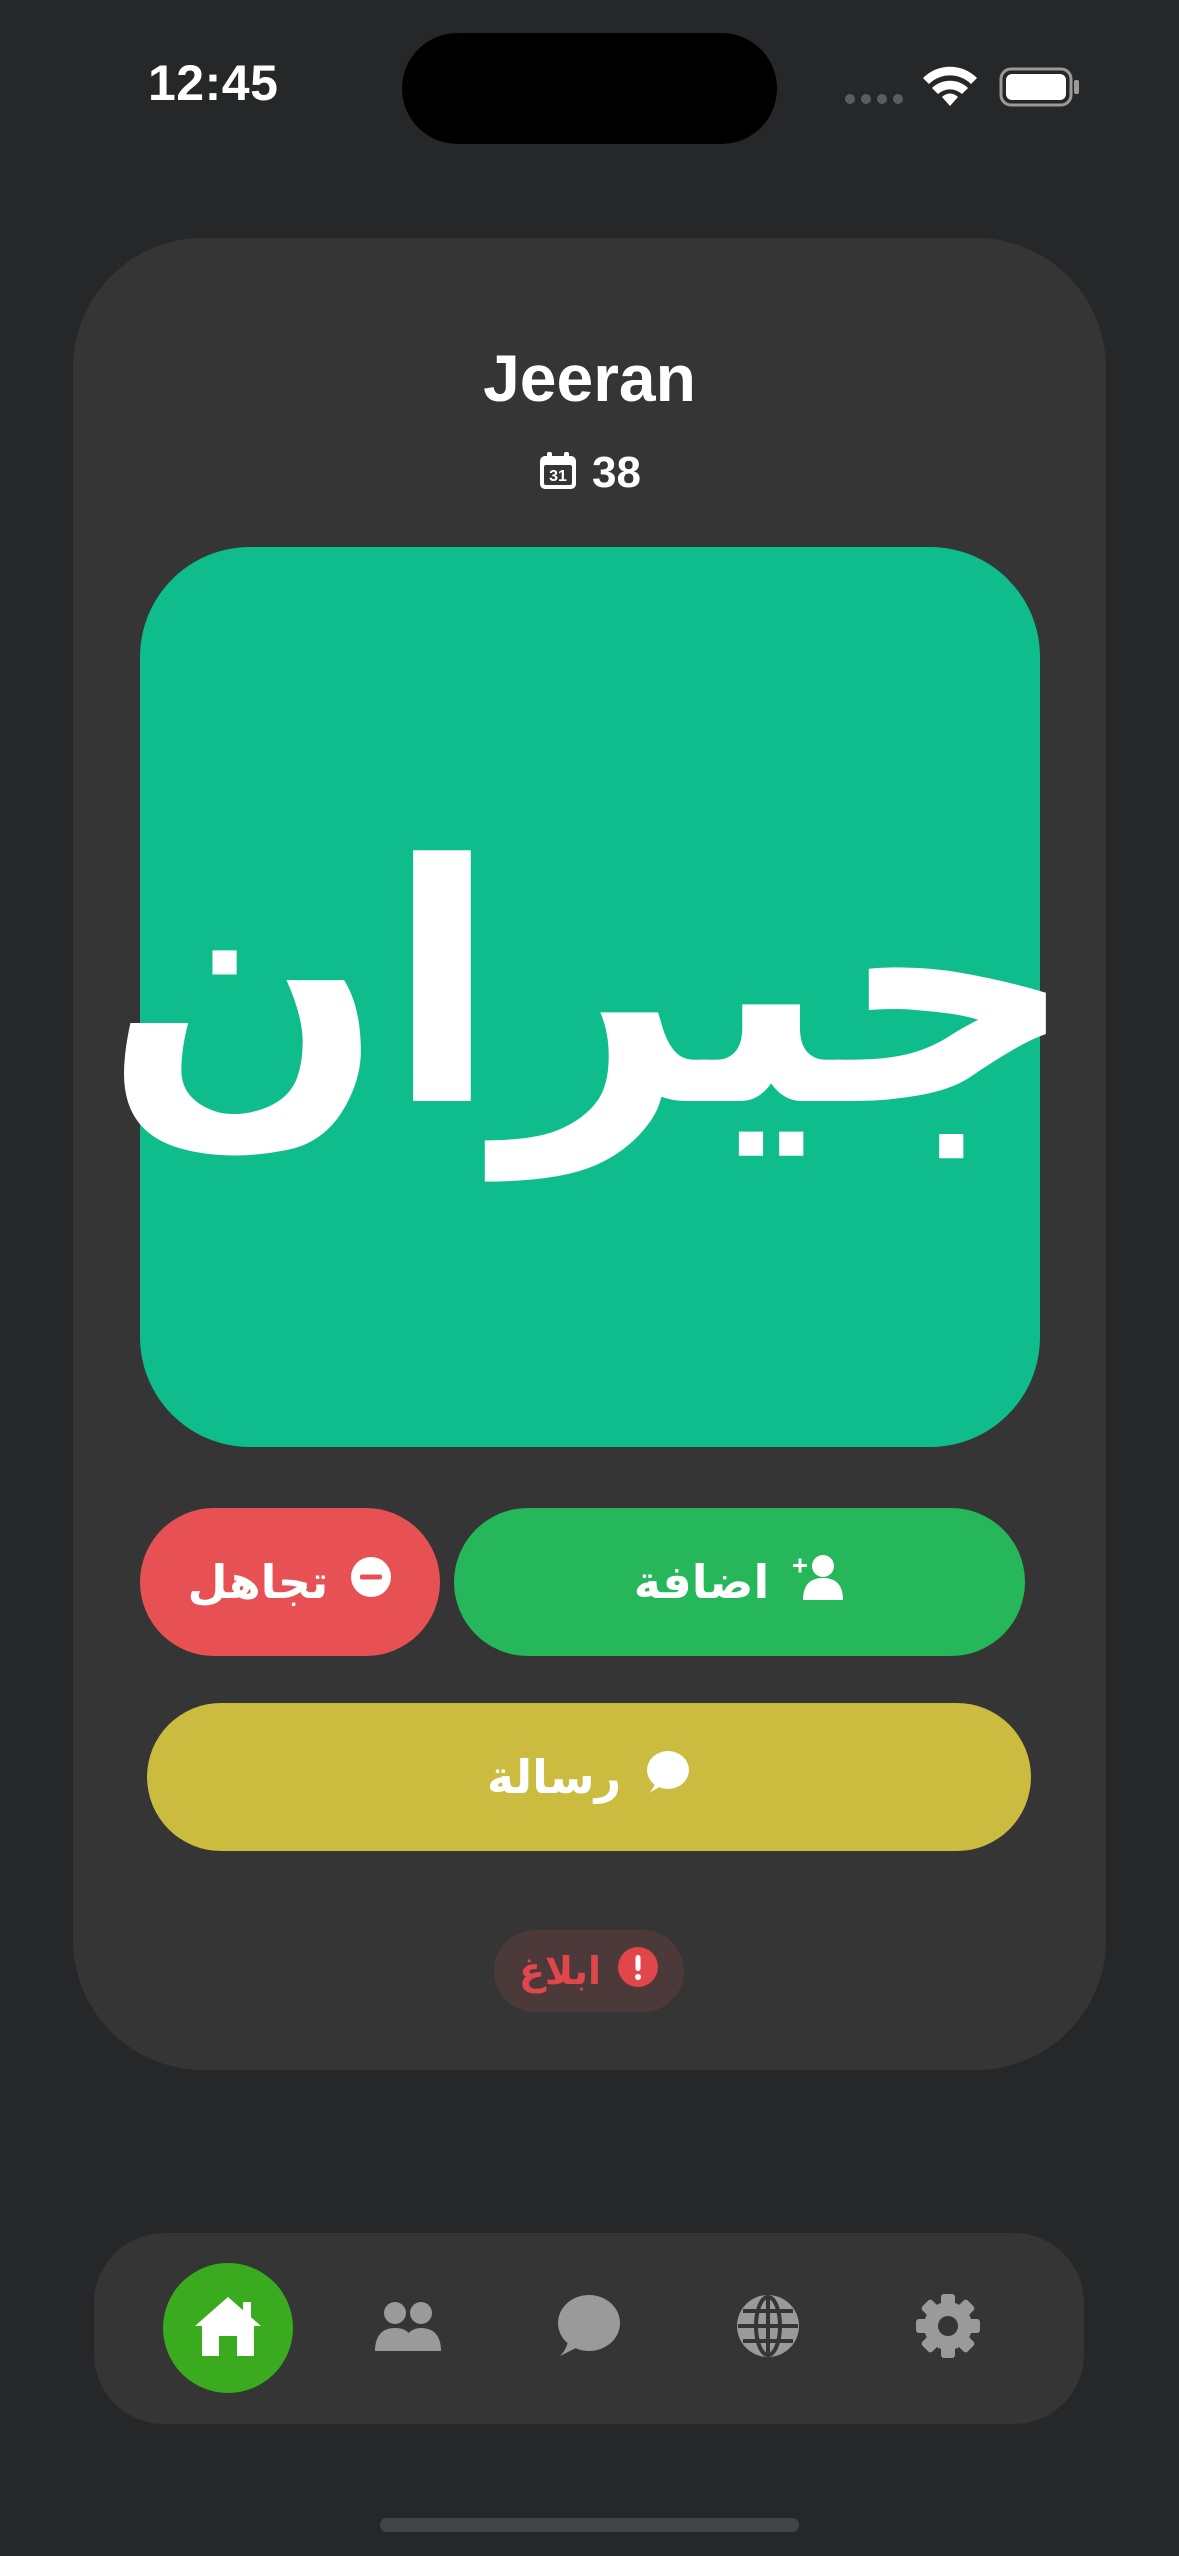 The image size is (1179, 2556). I want to click on tab-chats, so click(588, 2328).